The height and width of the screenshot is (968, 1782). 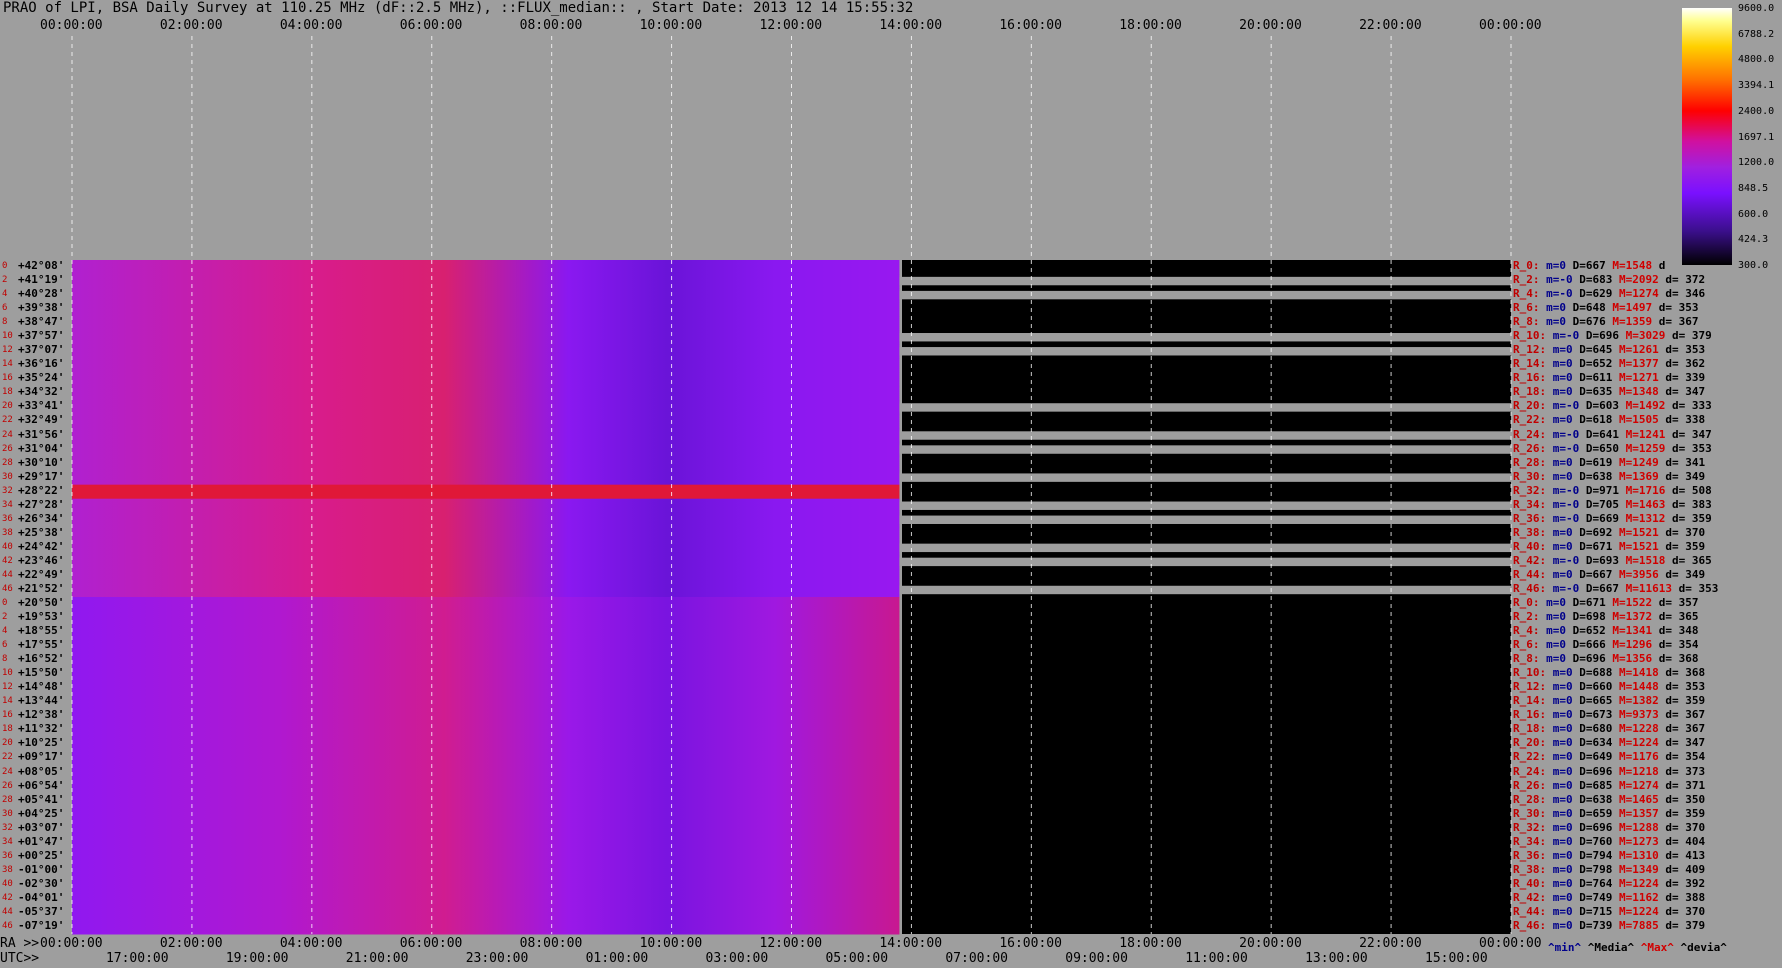 I want to click on row-stat-max: M=1377, so click(x=1635, y=364).